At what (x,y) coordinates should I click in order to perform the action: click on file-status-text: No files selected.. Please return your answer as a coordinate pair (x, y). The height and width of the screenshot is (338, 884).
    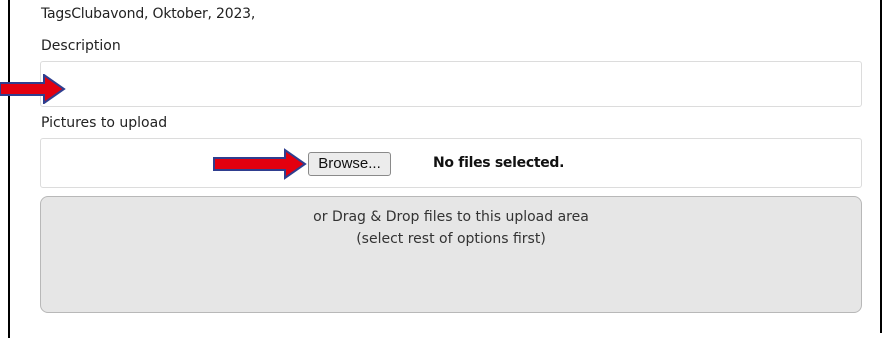
    Looking at the image, I should click on (499, 163).